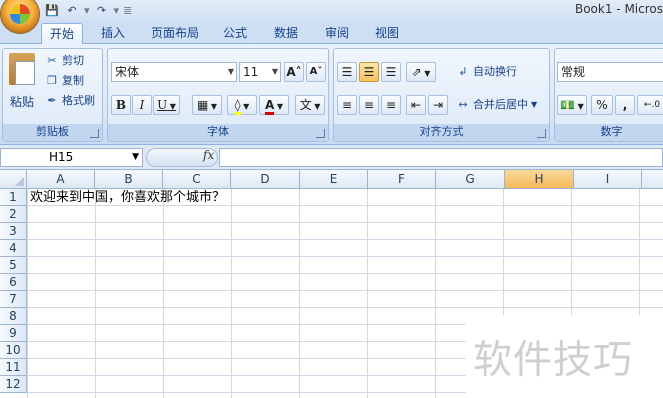 The image size is (663, 398). Describe the element at coordinates (391, 105) in the screenshot. I see `align-right-button: ≡` at that location.